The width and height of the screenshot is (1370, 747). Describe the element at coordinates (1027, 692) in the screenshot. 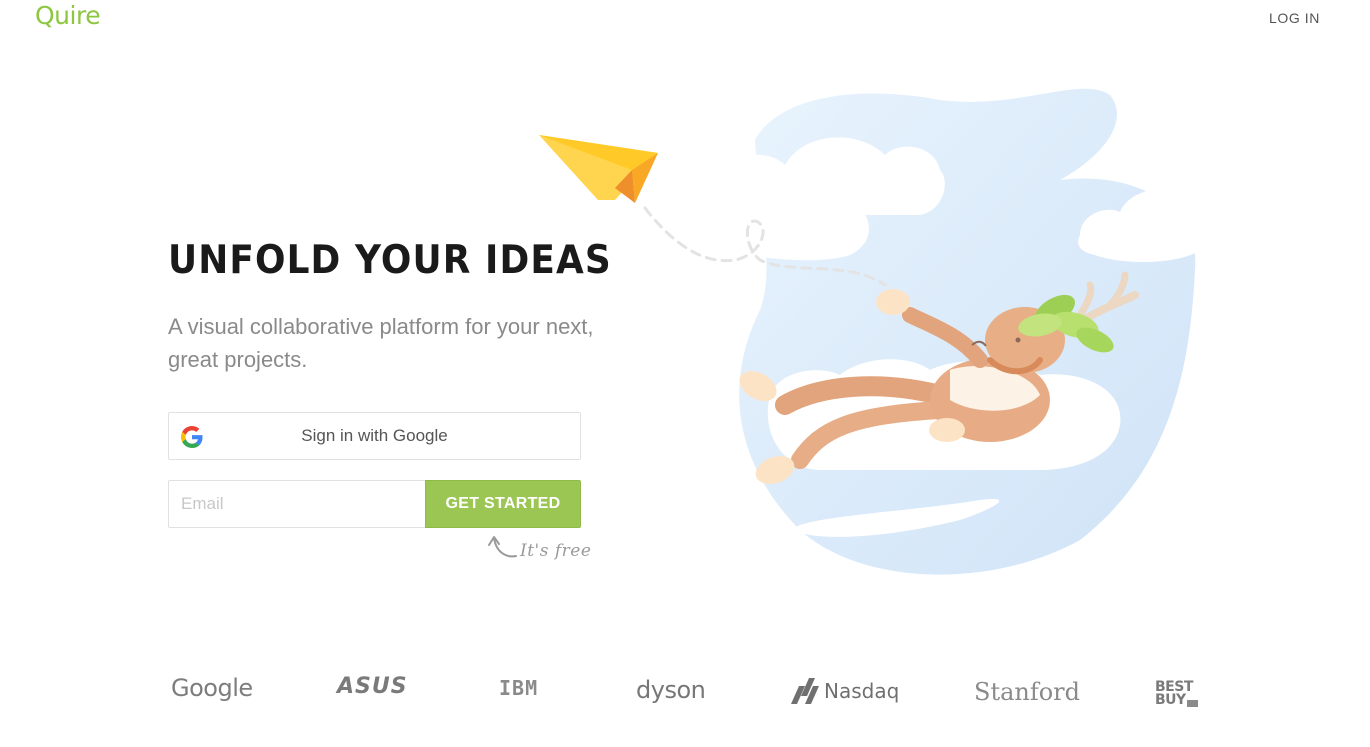

I see `logo-stanford: Stanford` at that location.